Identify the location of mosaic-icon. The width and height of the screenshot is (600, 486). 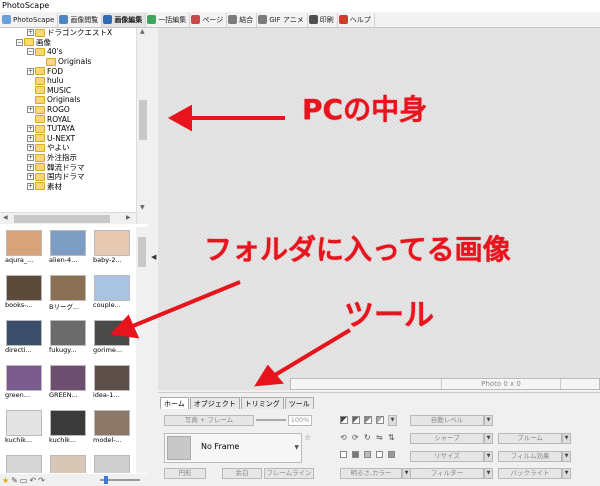
(355, 454).